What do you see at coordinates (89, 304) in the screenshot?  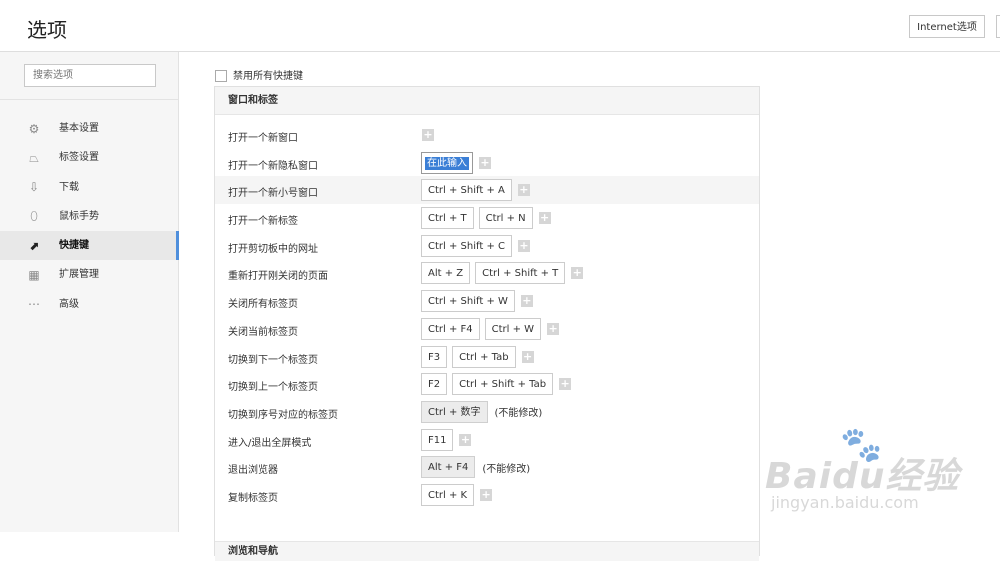 I see `sidebar-item-6: ⋯ 高级` at bounding box center [89, 304].